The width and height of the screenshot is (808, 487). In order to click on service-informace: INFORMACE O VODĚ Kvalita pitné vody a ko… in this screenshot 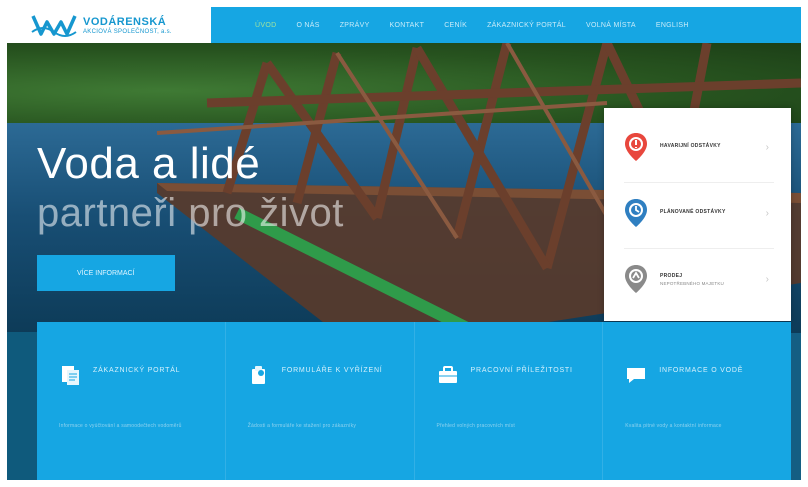, I will do `click(697, 401)`.